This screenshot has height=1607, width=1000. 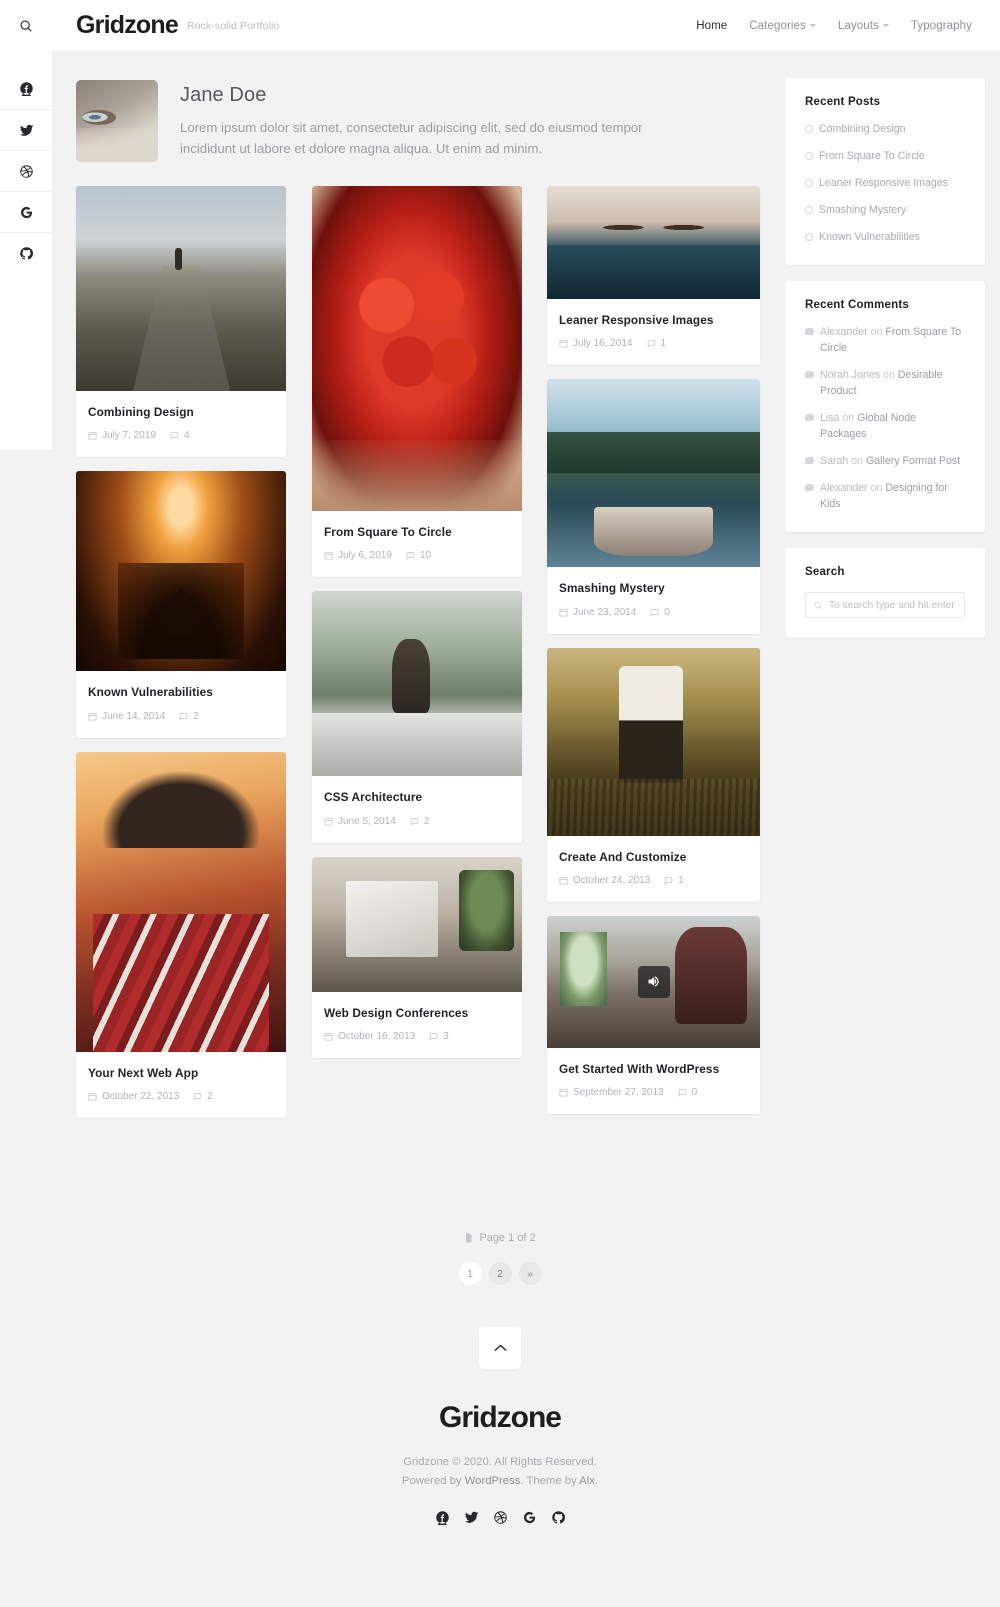 I want to click on rail-search-button, so click(x=26, y=26).